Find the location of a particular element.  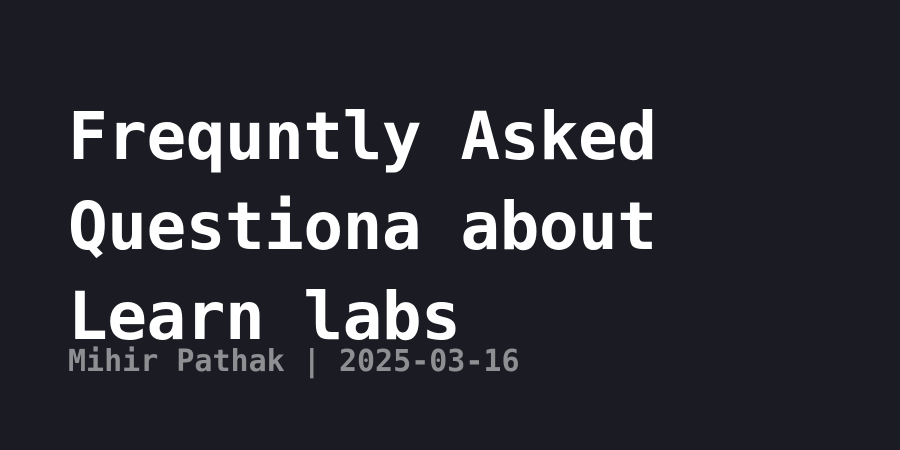

byline: Mihir Pathak | 2025-03-16 is located at coordinates (294, 362).